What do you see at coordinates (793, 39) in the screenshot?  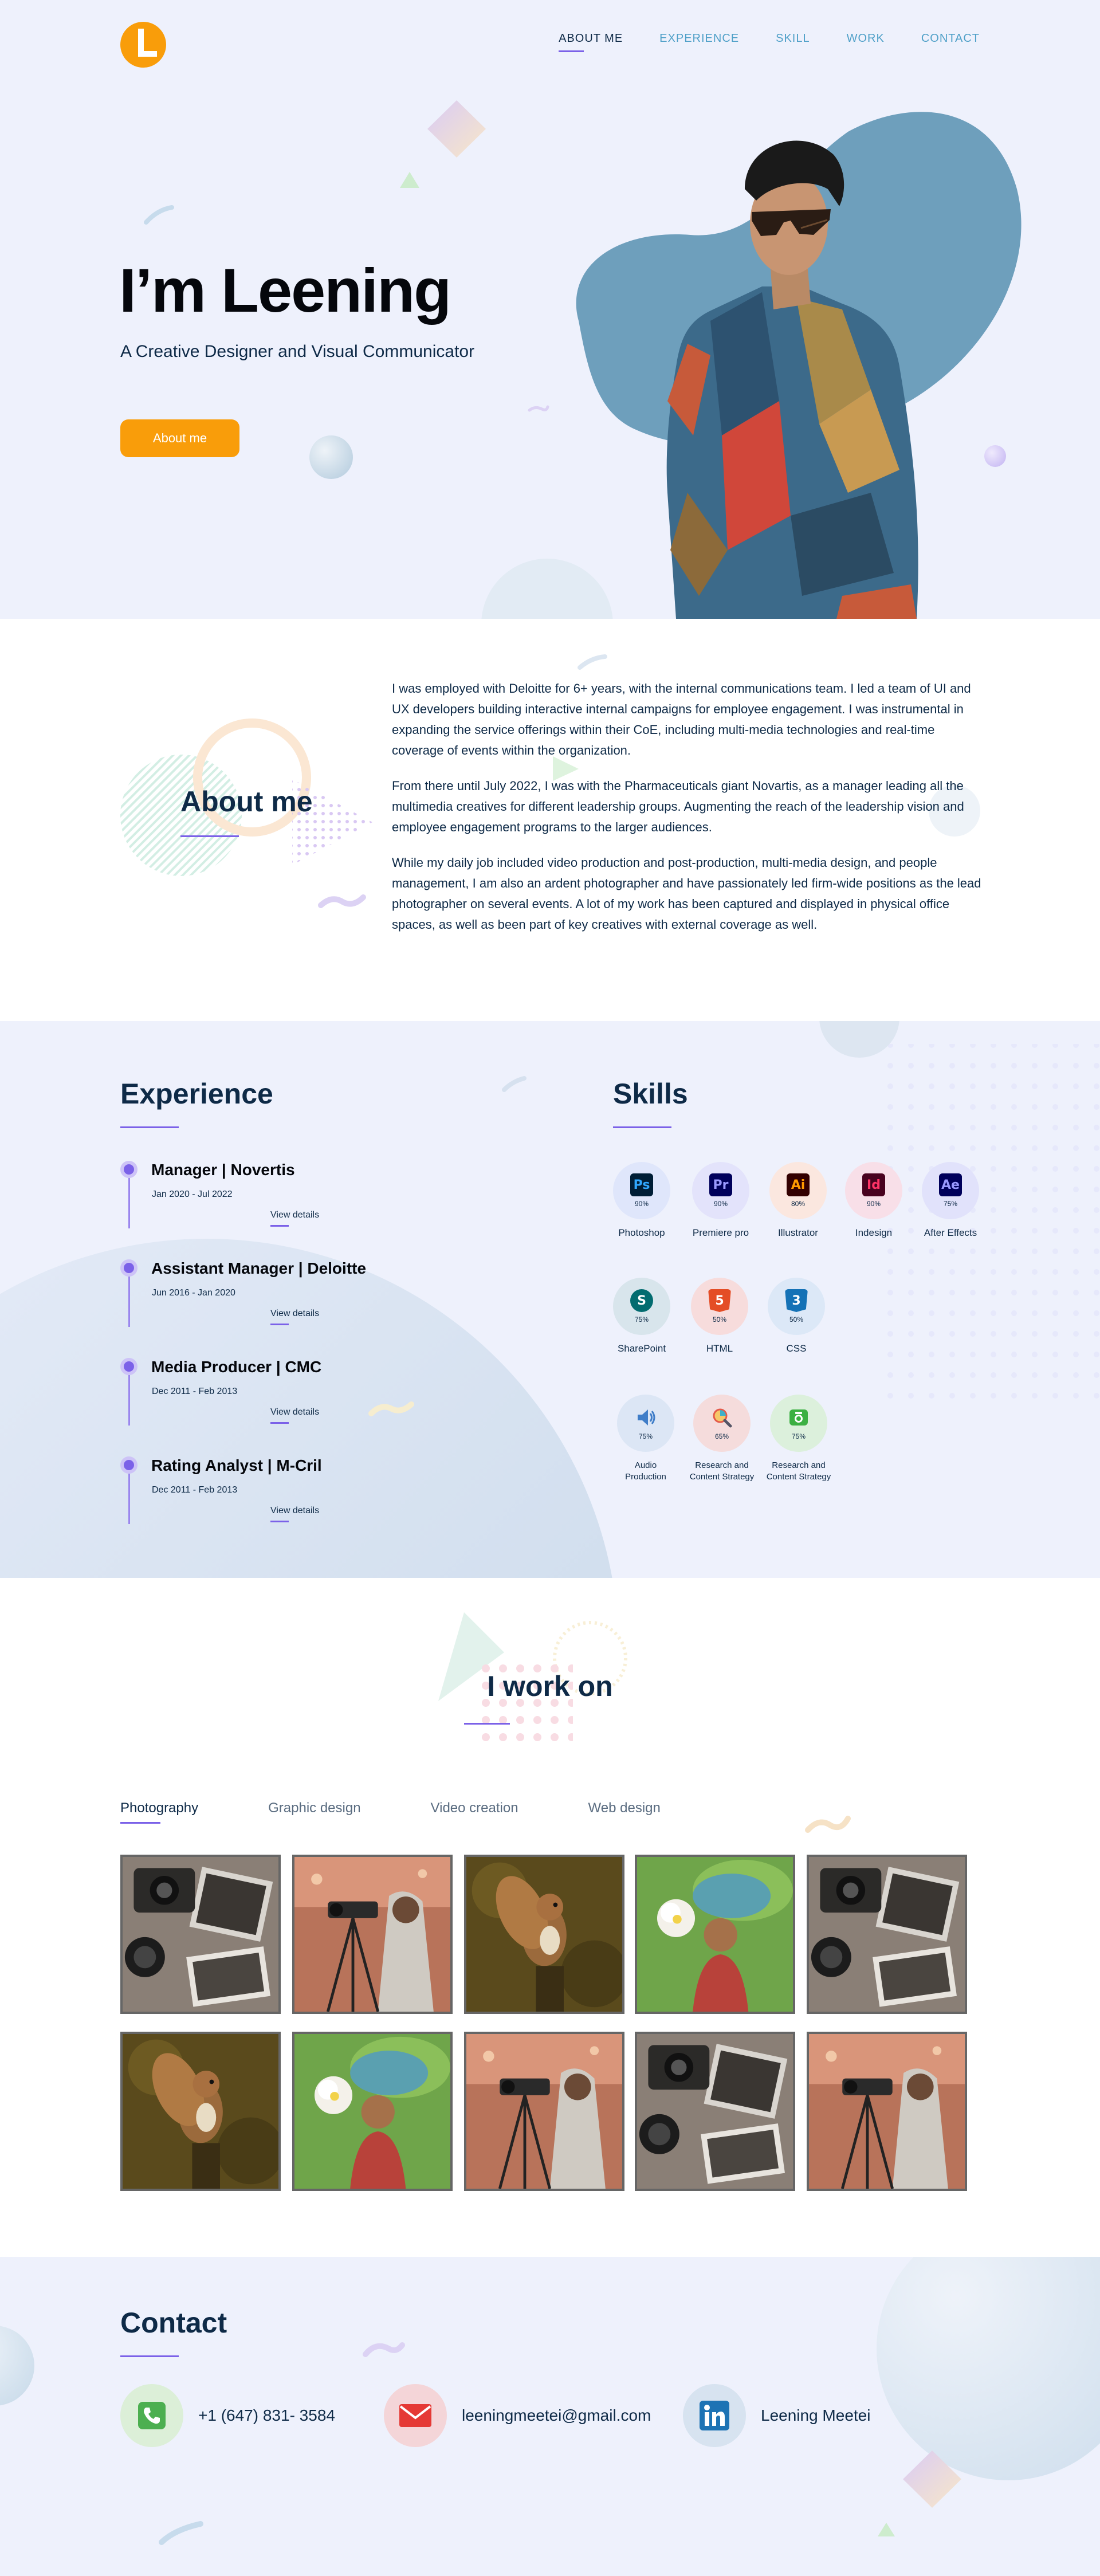 I see `nav-item-skill: SKILL` at bounding box center [793, 39].